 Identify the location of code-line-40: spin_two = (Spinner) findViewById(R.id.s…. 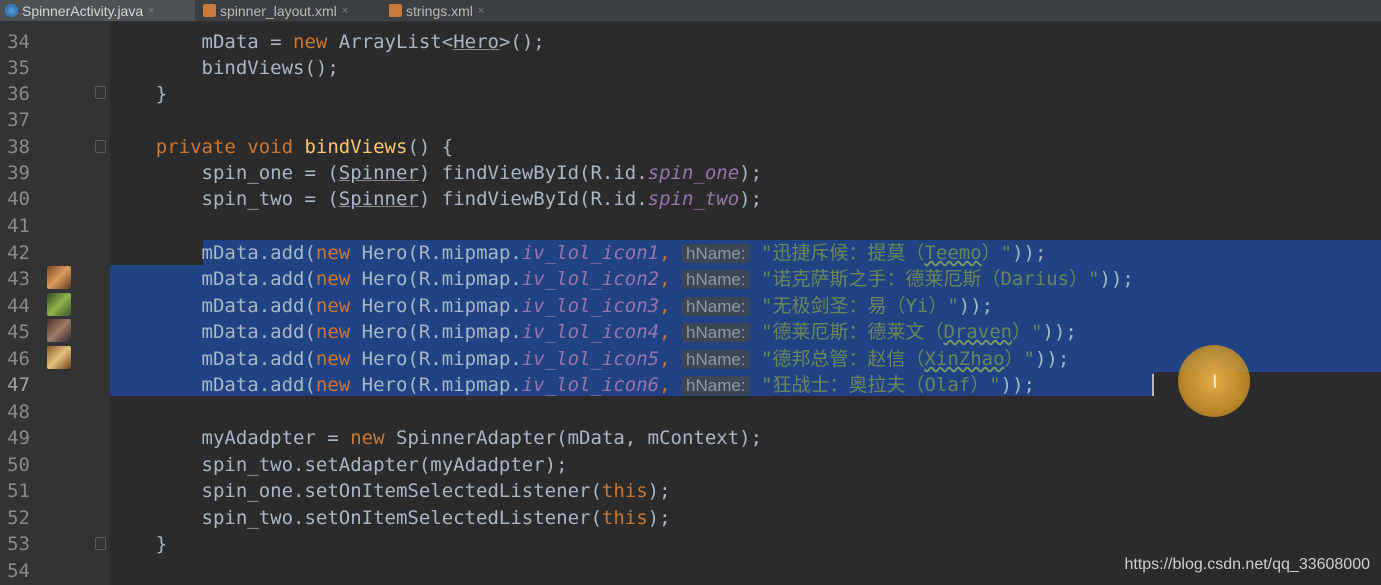
(436, 199).